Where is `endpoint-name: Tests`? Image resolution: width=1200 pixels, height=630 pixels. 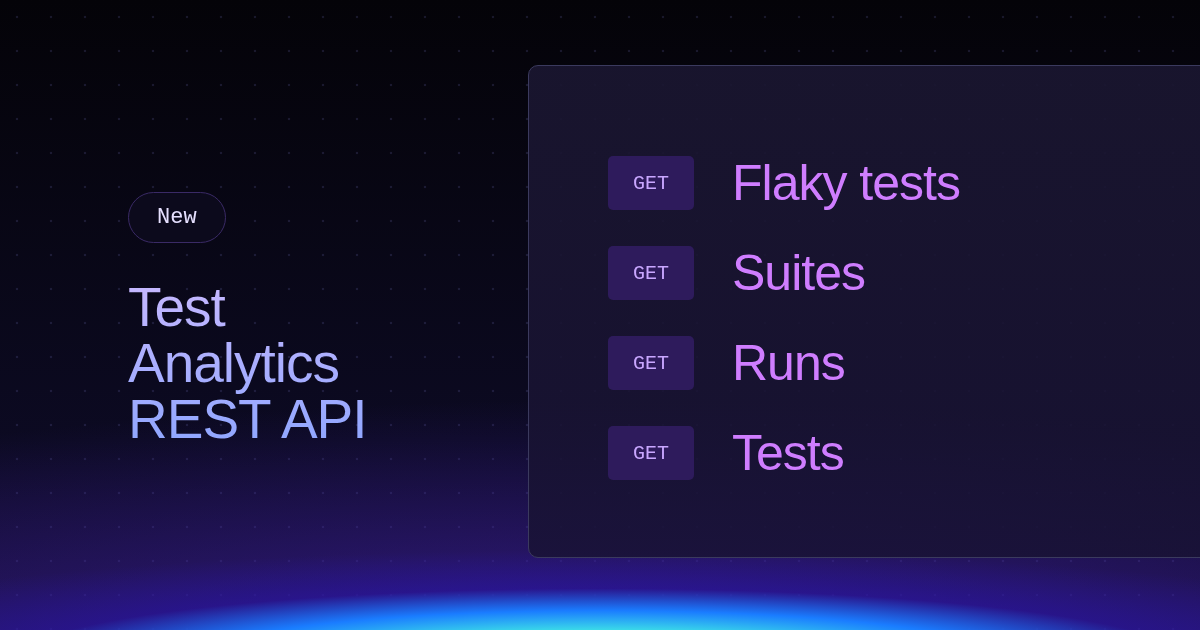
endpoint-name: Tests is located at coordinates (788, 453).